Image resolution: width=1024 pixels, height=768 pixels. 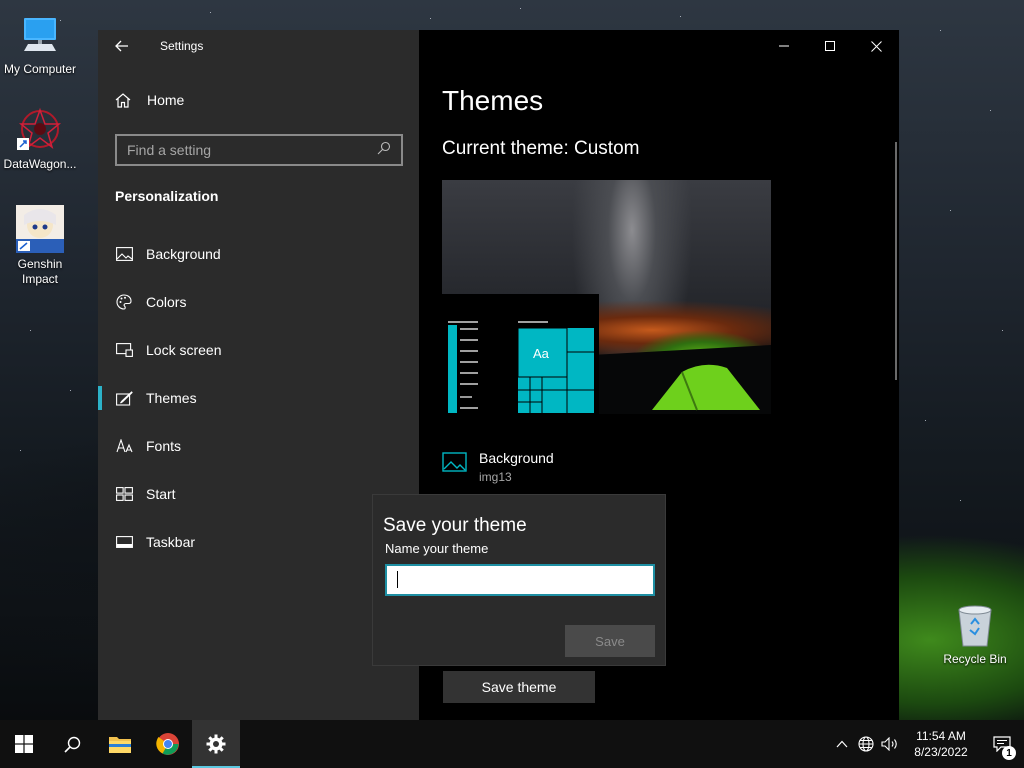 I want to click on start-button, so click(x=24, y=744).